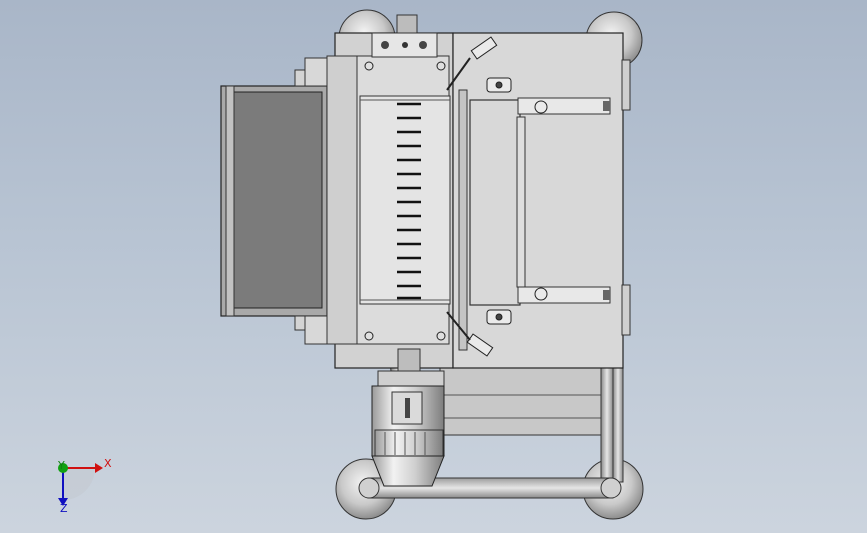 The height and width of the screenshot is (533, 867). I want to click on axis-y-label: Y, so click(61, 465).